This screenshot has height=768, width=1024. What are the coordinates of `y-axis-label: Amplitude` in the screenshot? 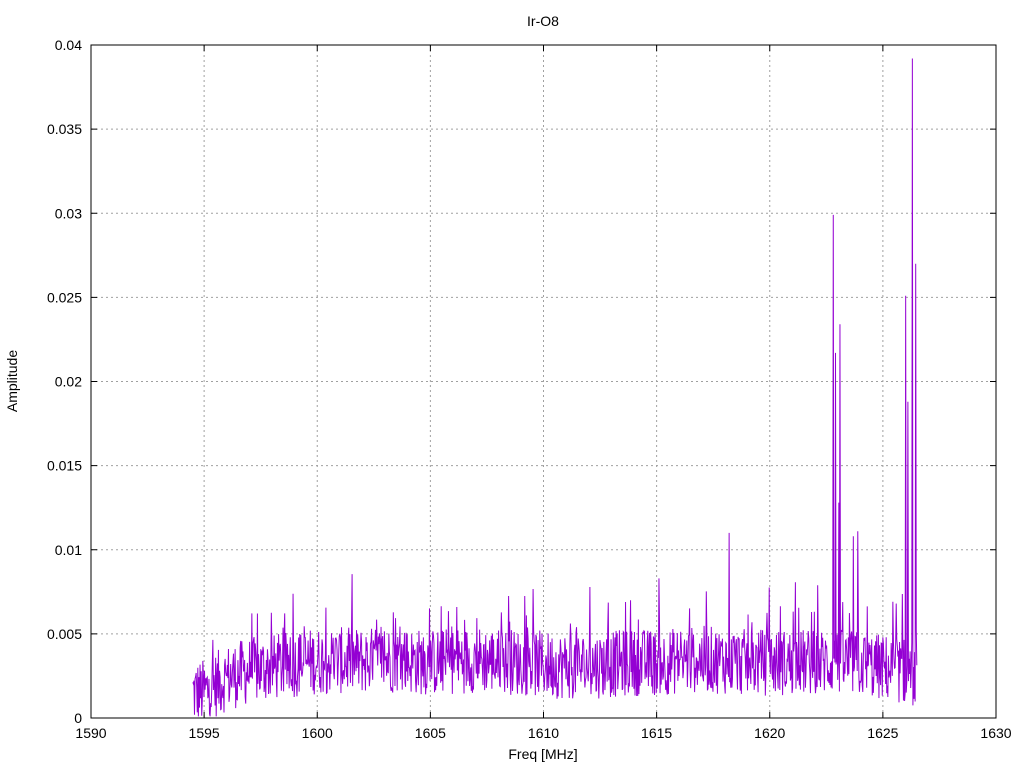 It's located at (12, 381).